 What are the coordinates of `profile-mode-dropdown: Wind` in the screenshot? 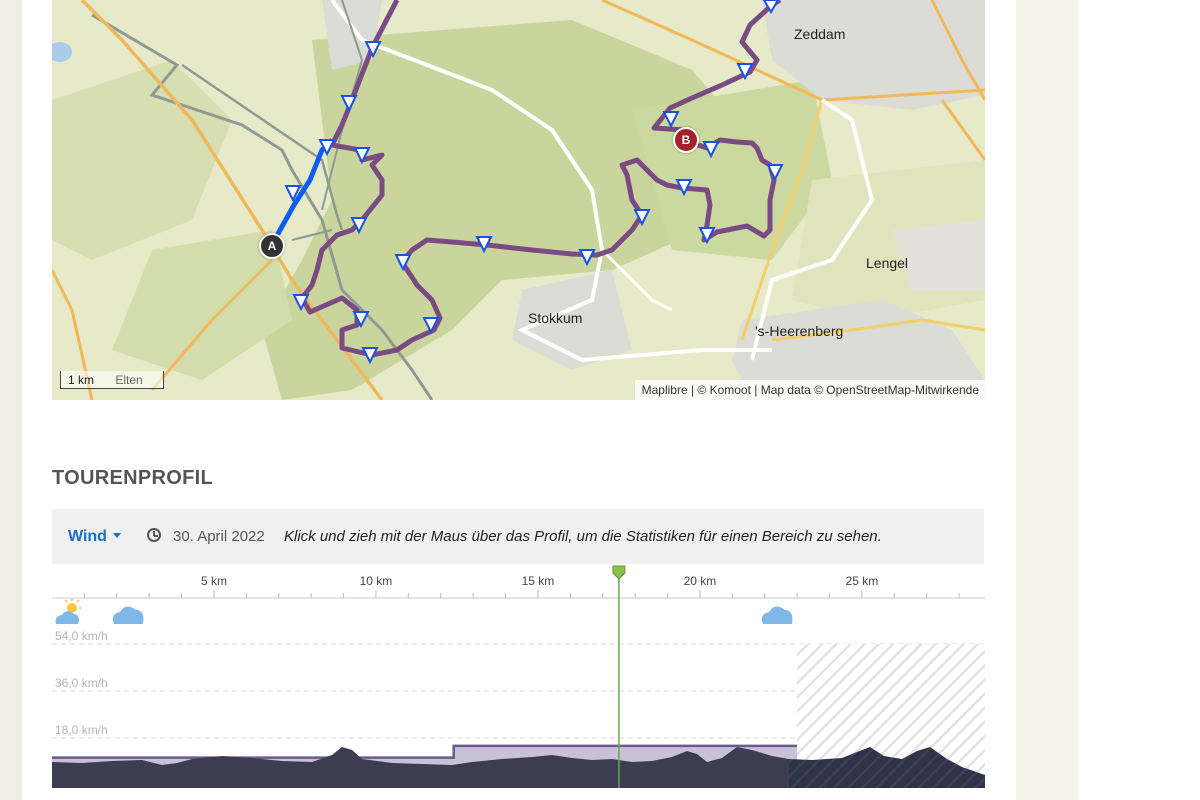 It's located at (94, 537).